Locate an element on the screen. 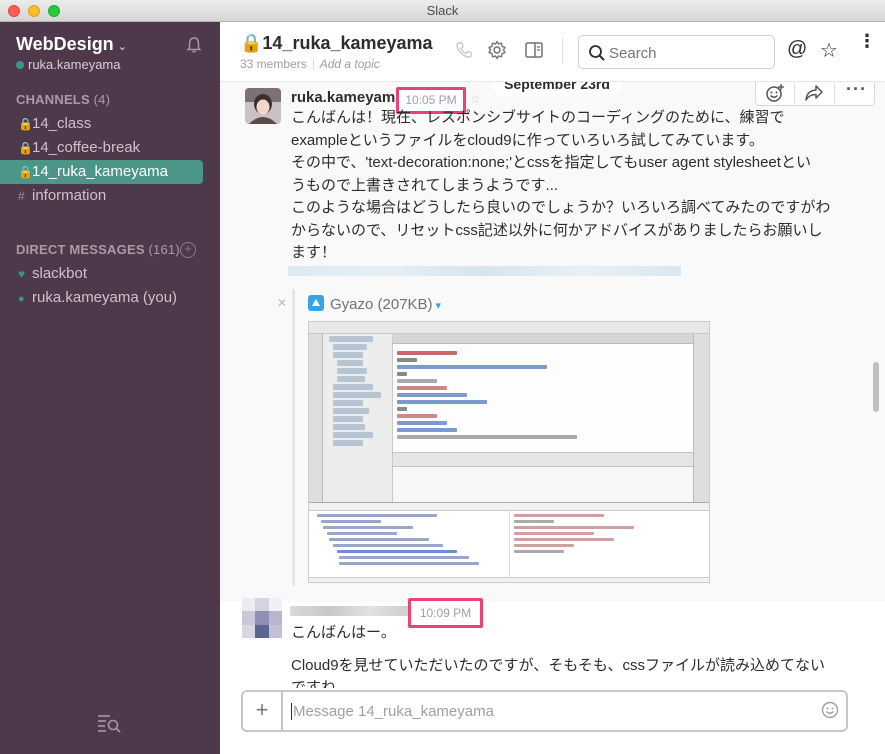  channel-label: information is located at coordinates (69, 195).